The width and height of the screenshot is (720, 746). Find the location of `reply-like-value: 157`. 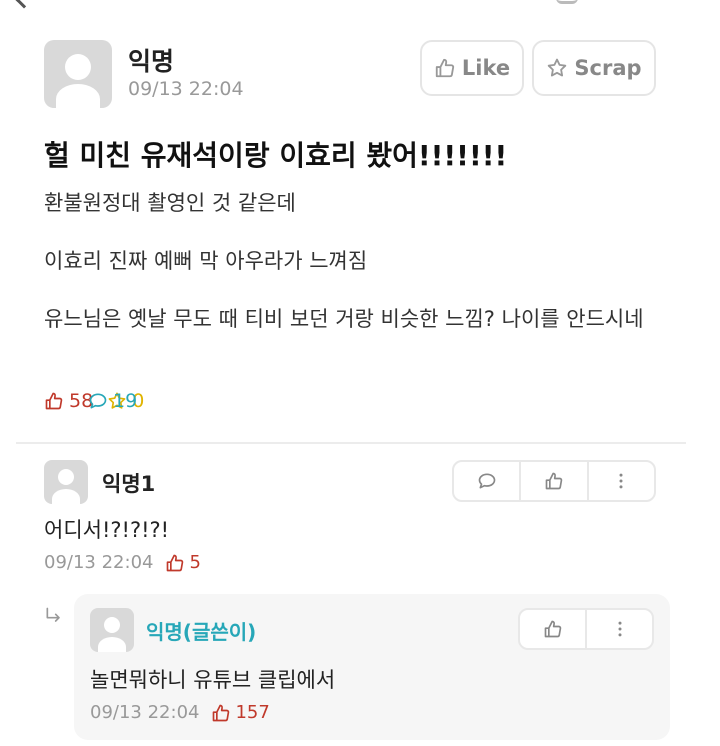

reply-like-value: 157 is located at coordinates (252, 712).